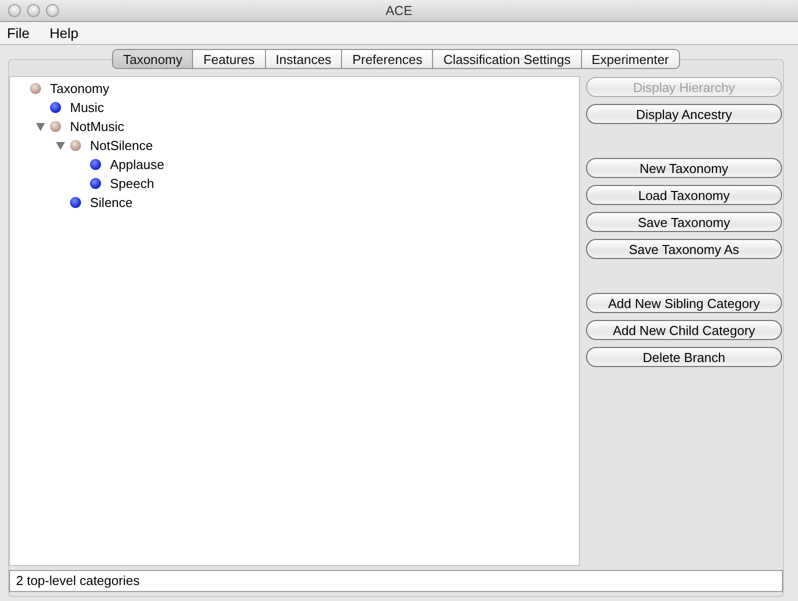 This screenshot has width=798, height=601. Describe the element at coordinates (111, 202) in the screenshot. I see `tree-item: Silence` at that location.